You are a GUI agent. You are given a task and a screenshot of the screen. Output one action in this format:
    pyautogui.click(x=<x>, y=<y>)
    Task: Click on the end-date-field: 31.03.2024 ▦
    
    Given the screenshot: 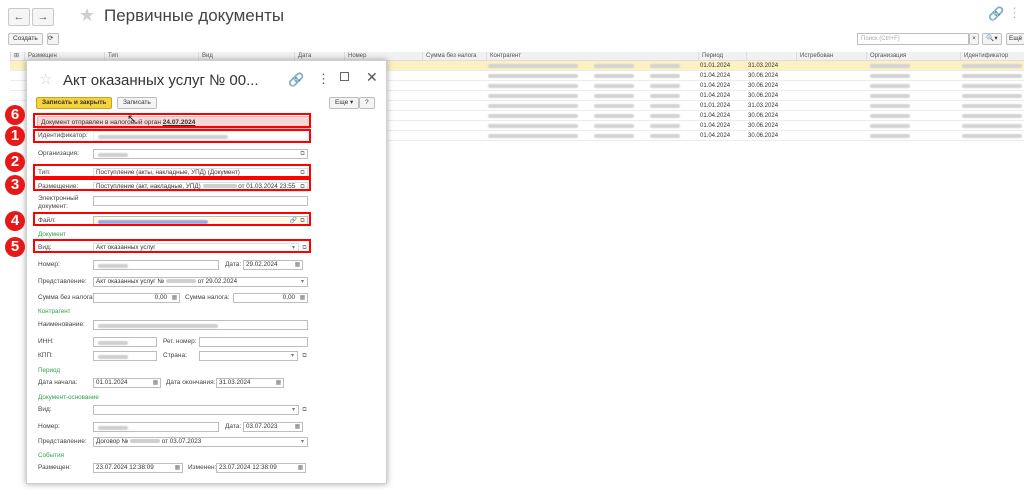 What is the action you would take?
    pyautogui.click(x=250, y=383)
    